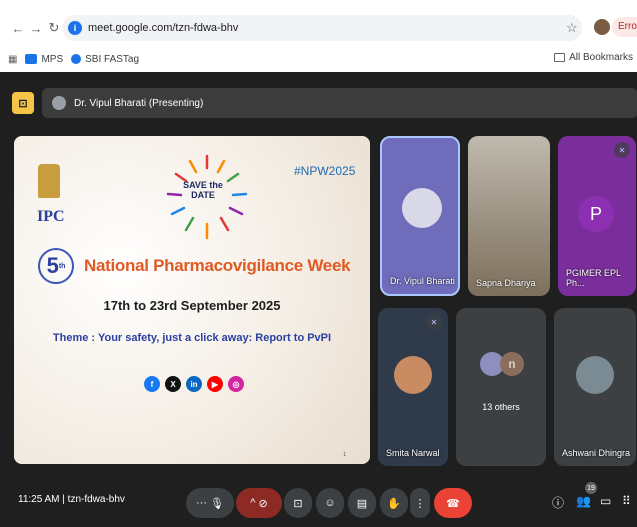 Image resolution: width=637 pixels, height=527 pixels. I want to click on activities-icon: ⠿, so click(626, 501).